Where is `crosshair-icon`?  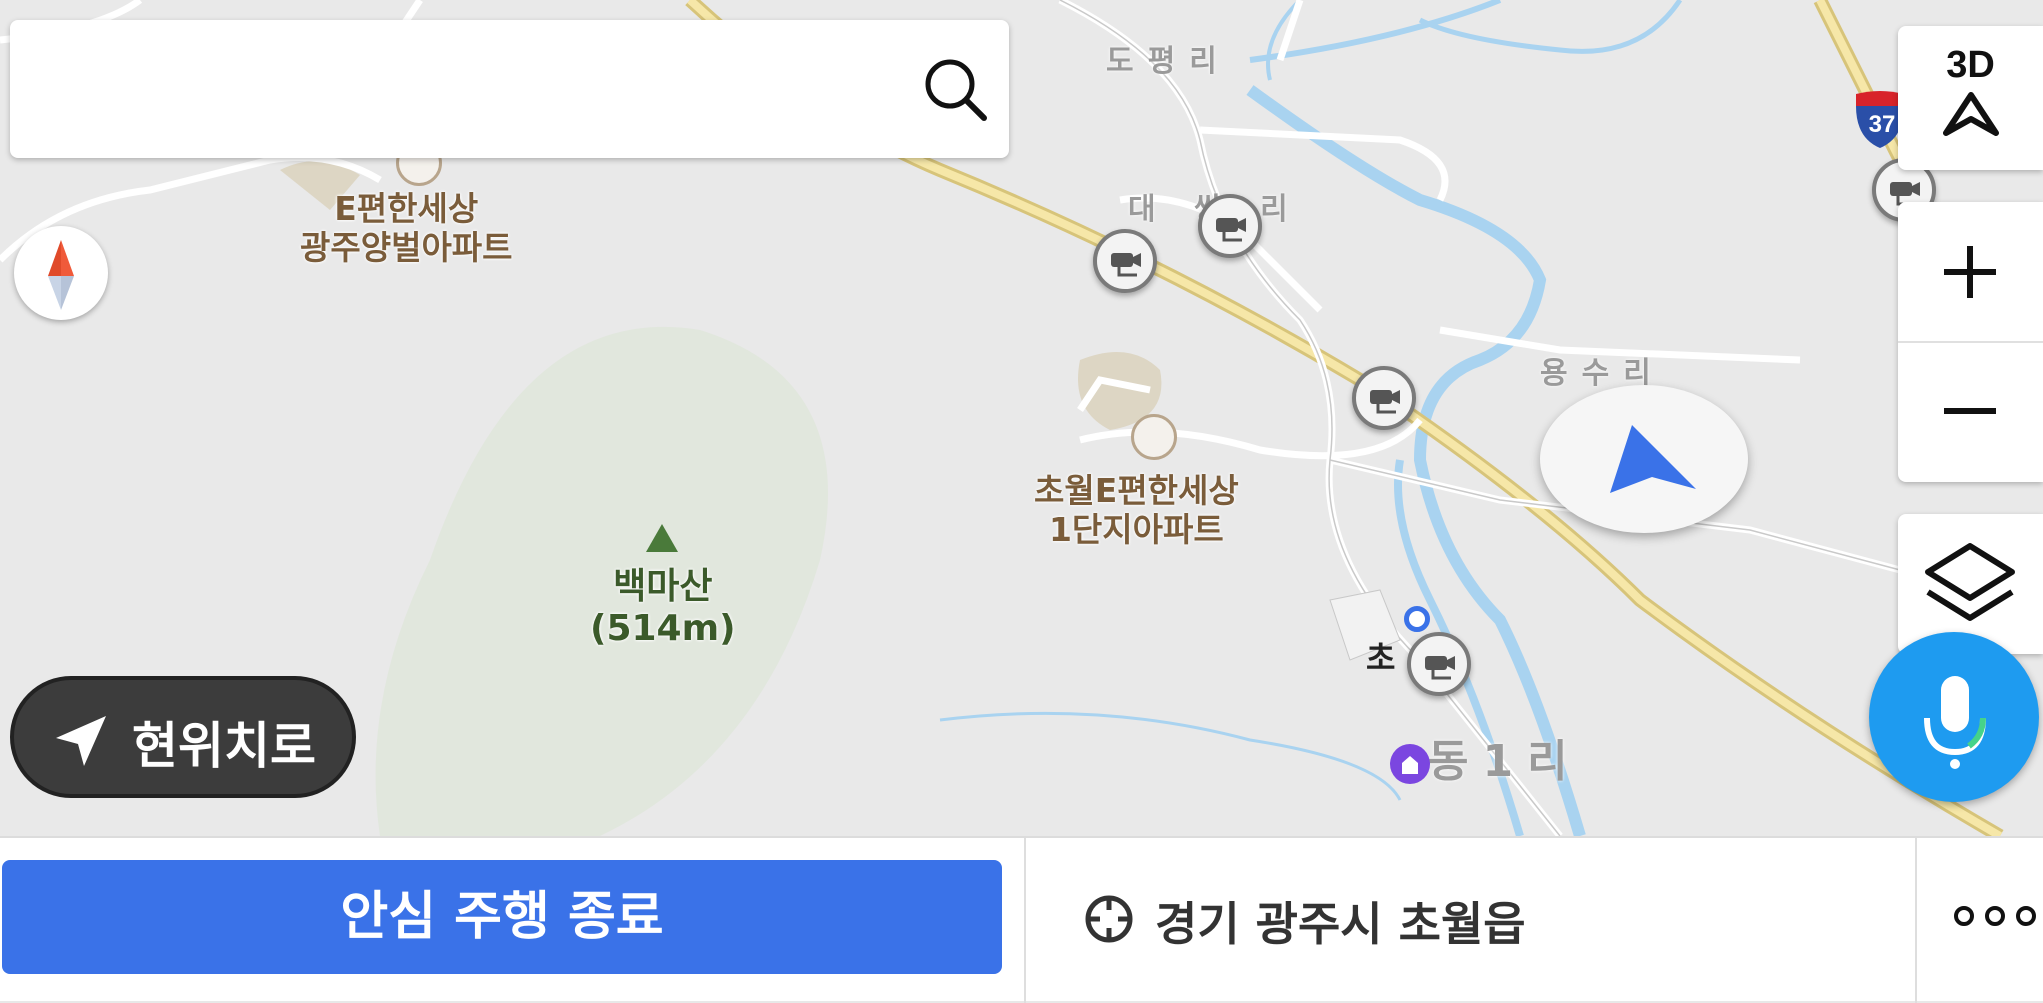 crosshair-icon is located at coordinates (1109, 919).